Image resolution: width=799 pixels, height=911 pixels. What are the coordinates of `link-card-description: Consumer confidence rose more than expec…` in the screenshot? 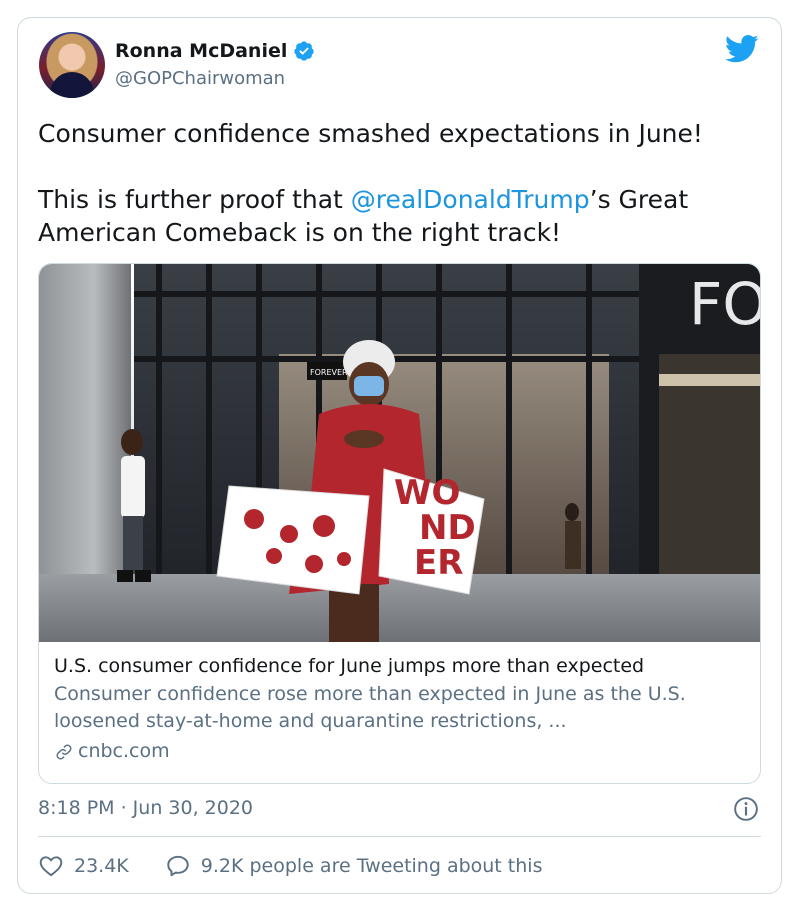 It's located at (370, 707).